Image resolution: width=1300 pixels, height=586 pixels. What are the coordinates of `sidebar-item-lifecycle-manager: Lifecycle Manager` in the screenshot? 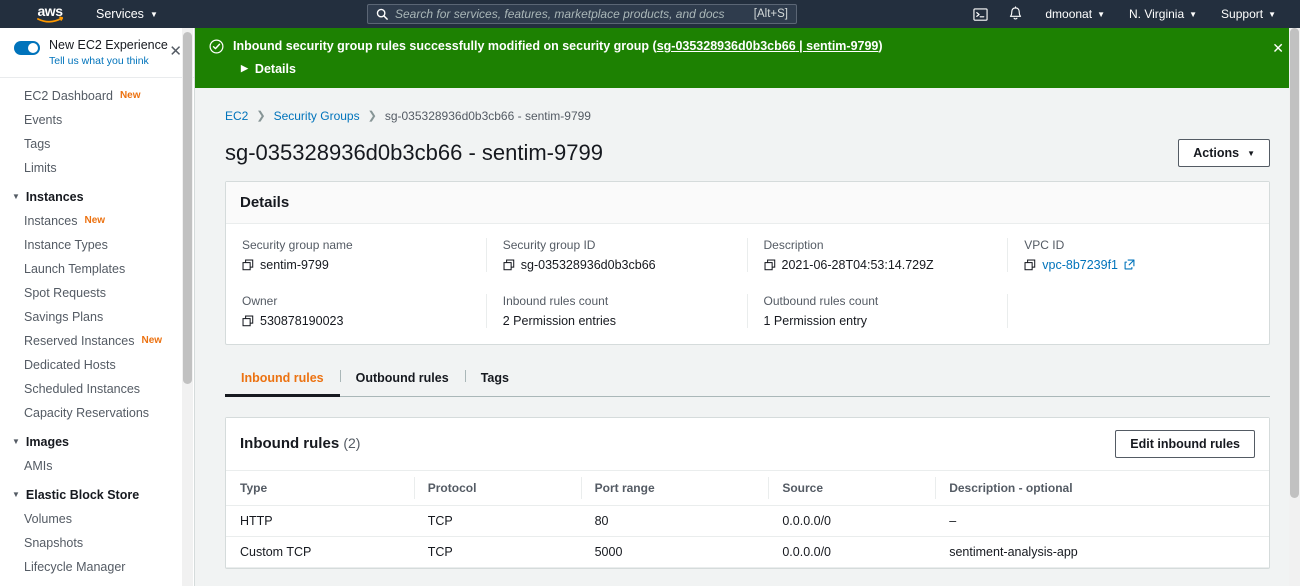 It's located at (97, 567).